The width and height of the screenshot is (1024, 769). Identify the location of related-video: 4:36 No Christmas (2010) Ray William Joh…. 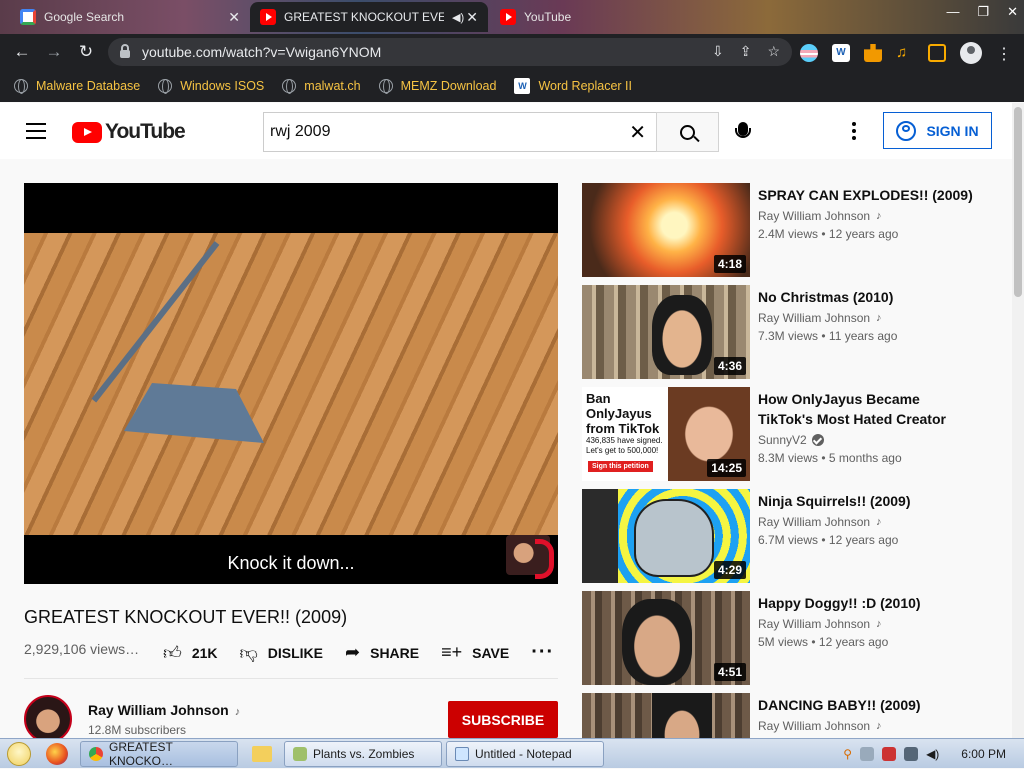
(792, 332).